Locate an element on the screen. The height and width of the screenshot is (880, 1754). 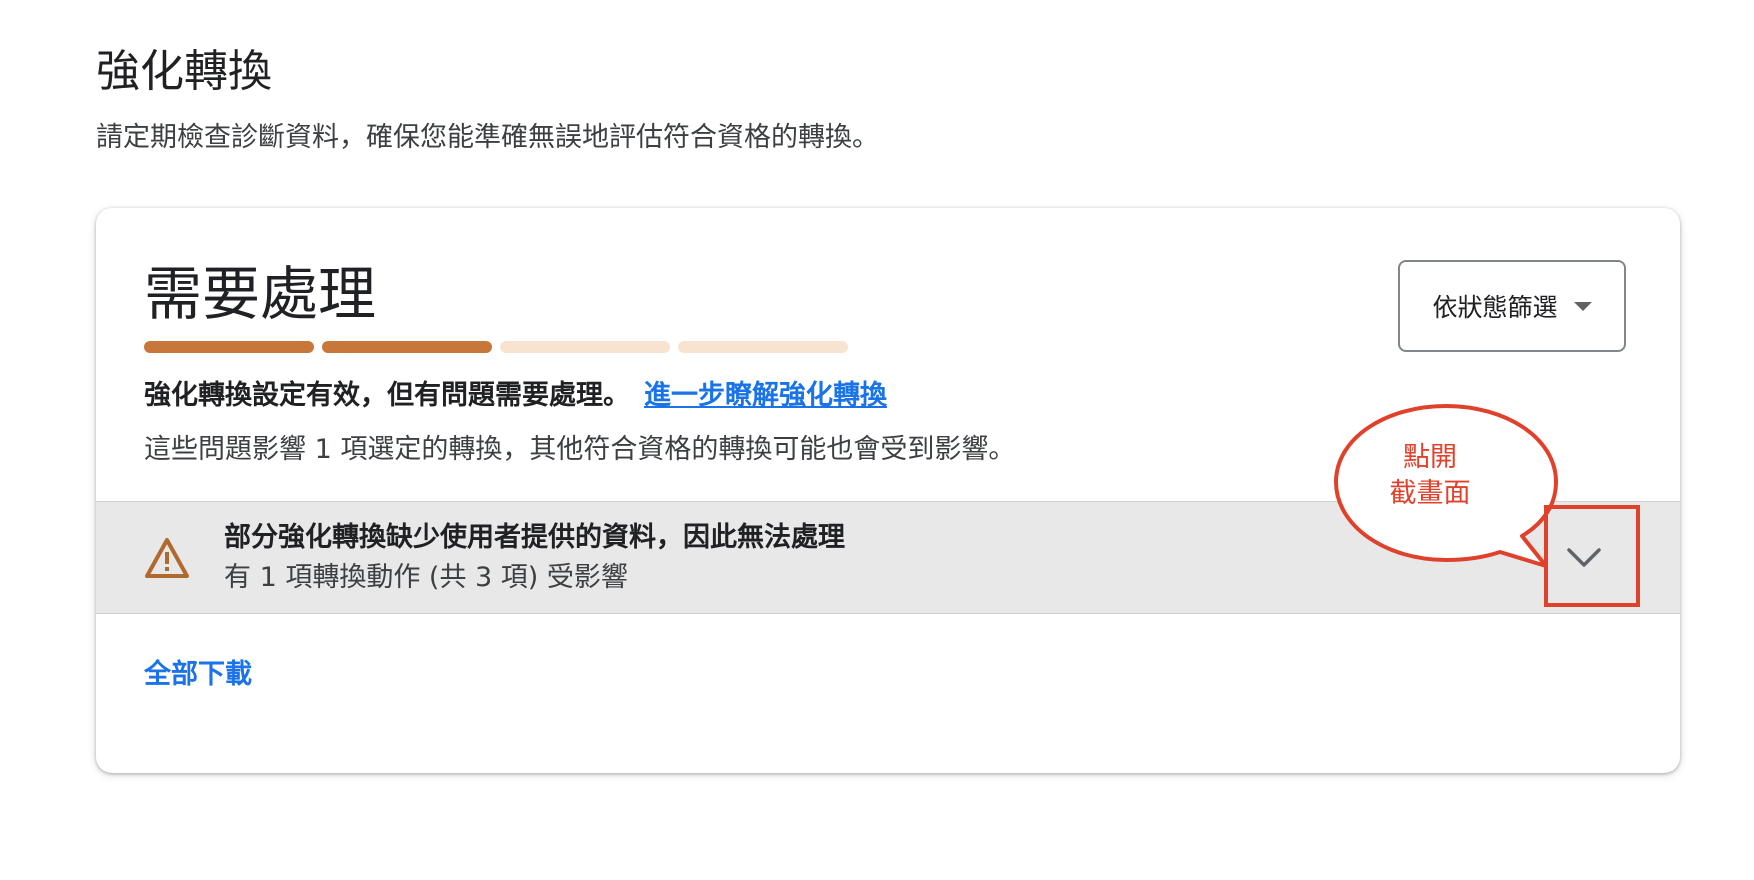
filter-by-status-dropdown: 依狀態篩選 is located at coordinates (1512, 306).